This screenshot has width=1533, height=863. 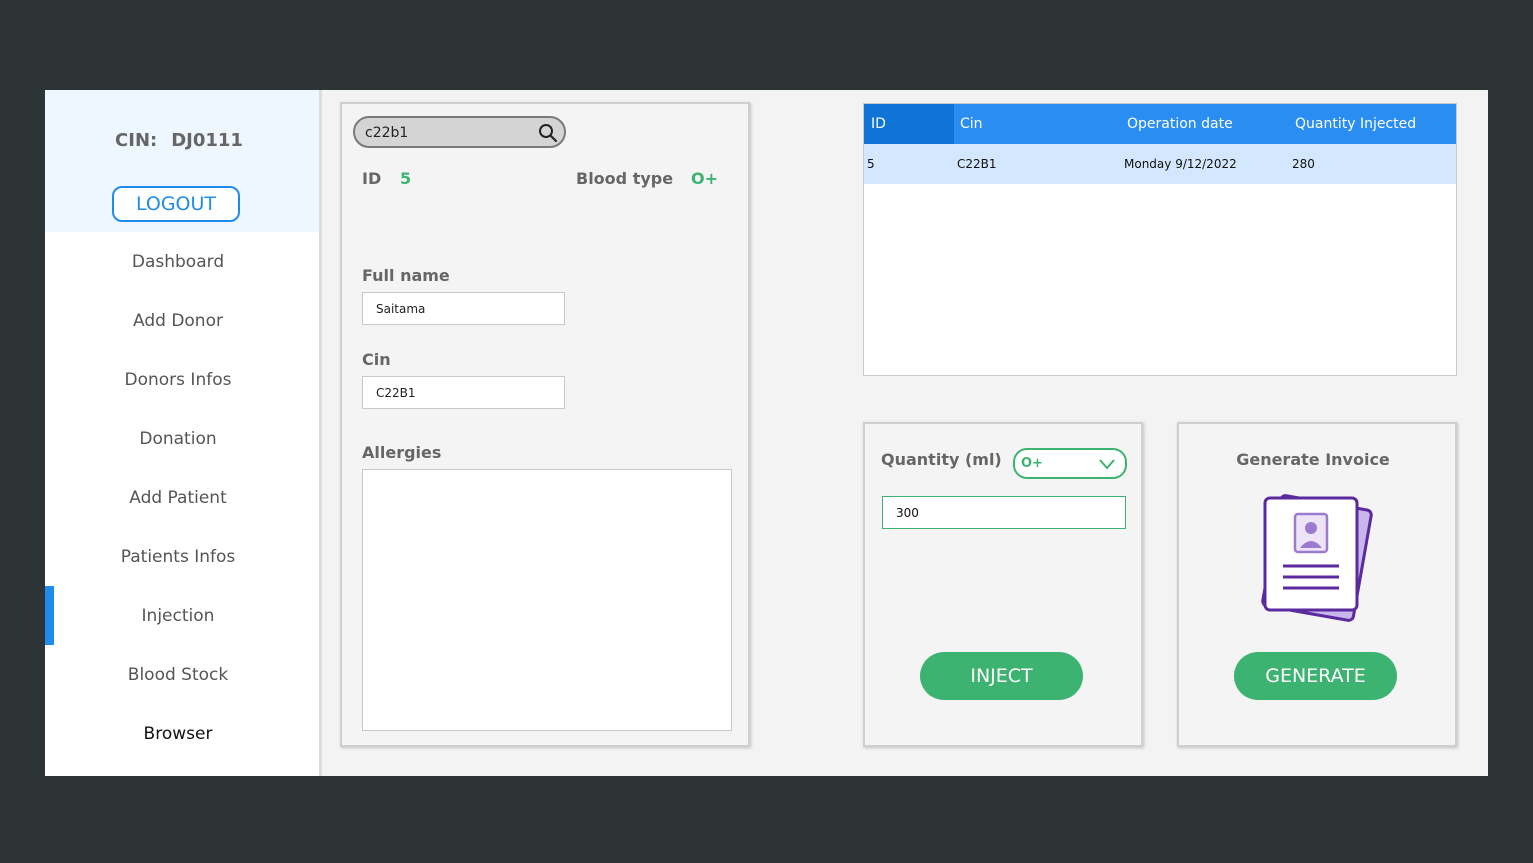 What do you see at coordinates (1317, 558) in the screenshot?
I see `invoice-document-icon` at bounding box center [1317, 558].